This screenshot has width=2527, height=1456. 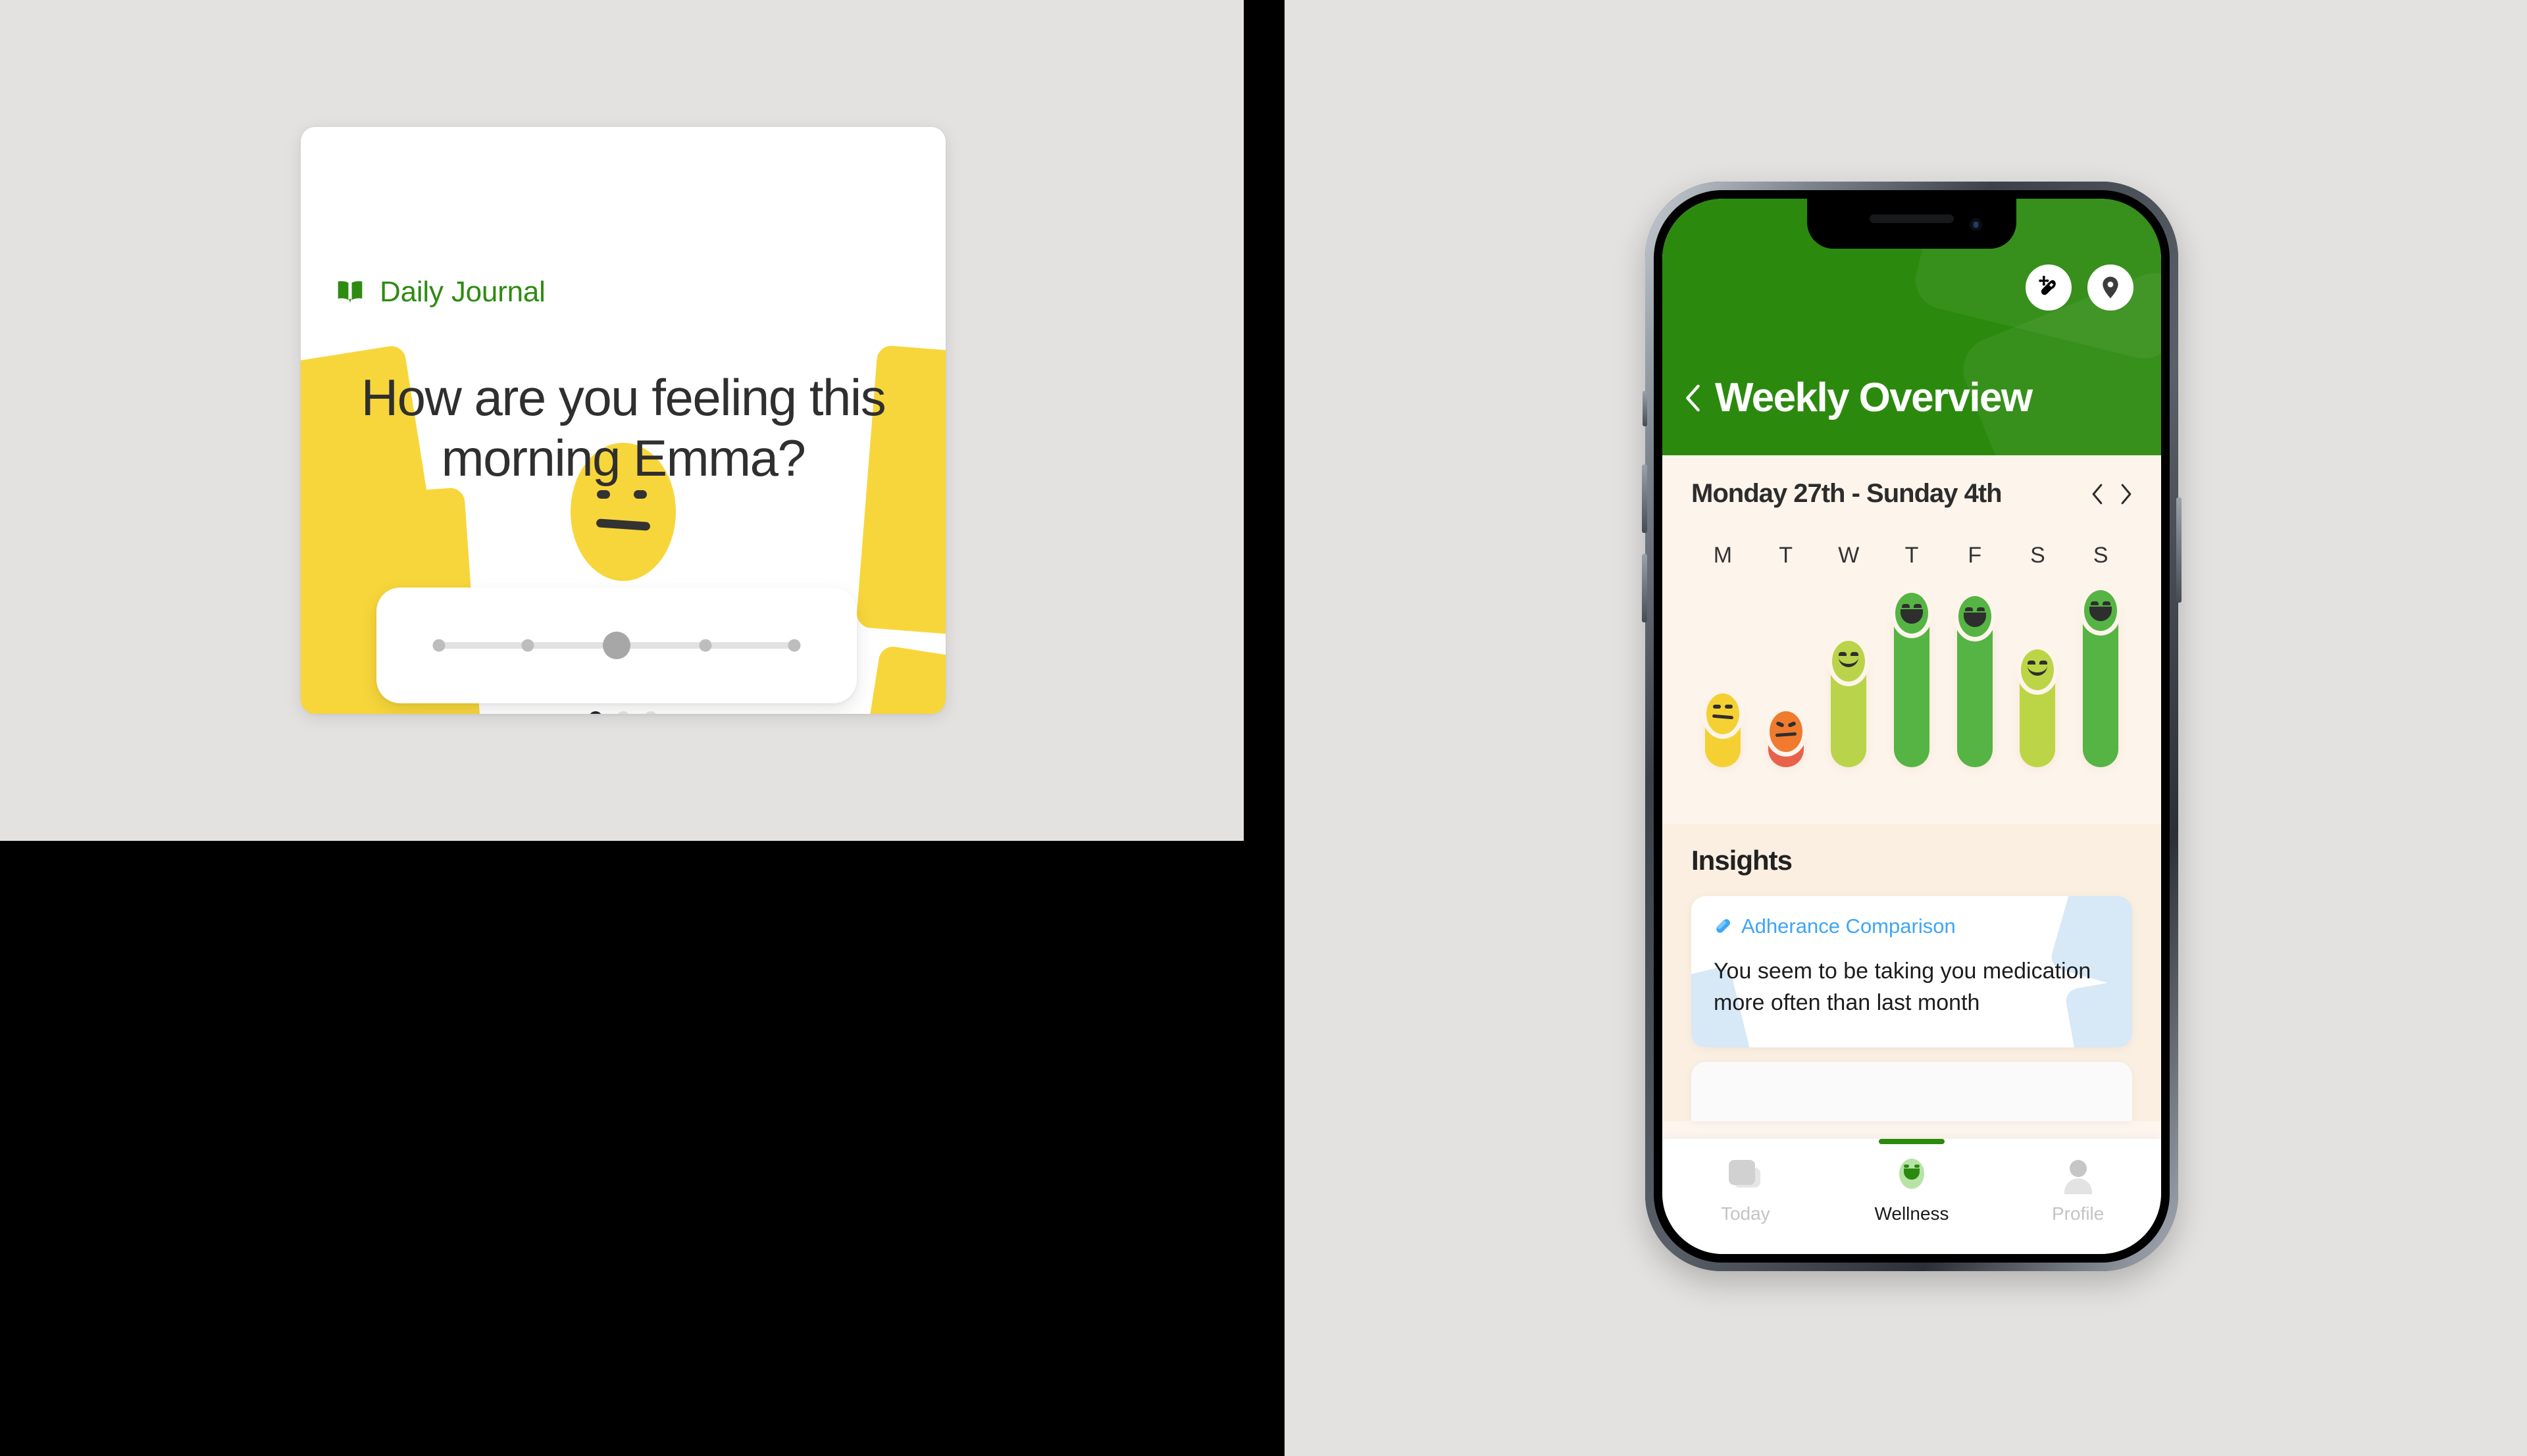 I want to click on smiley-icon, so click(x=1912, y=1175).